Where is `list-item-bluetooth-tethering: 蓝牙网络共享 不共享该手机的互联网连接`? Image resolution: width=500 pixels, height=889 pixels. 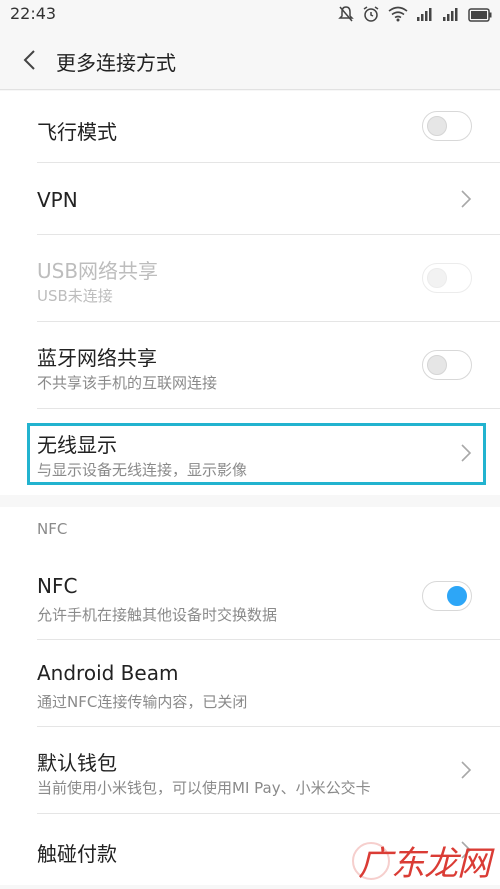
list-item-bluetooth-tethering: 蓝牙网络共享 不共享该手机的互联网连接 is located at coordinates (250, 365).